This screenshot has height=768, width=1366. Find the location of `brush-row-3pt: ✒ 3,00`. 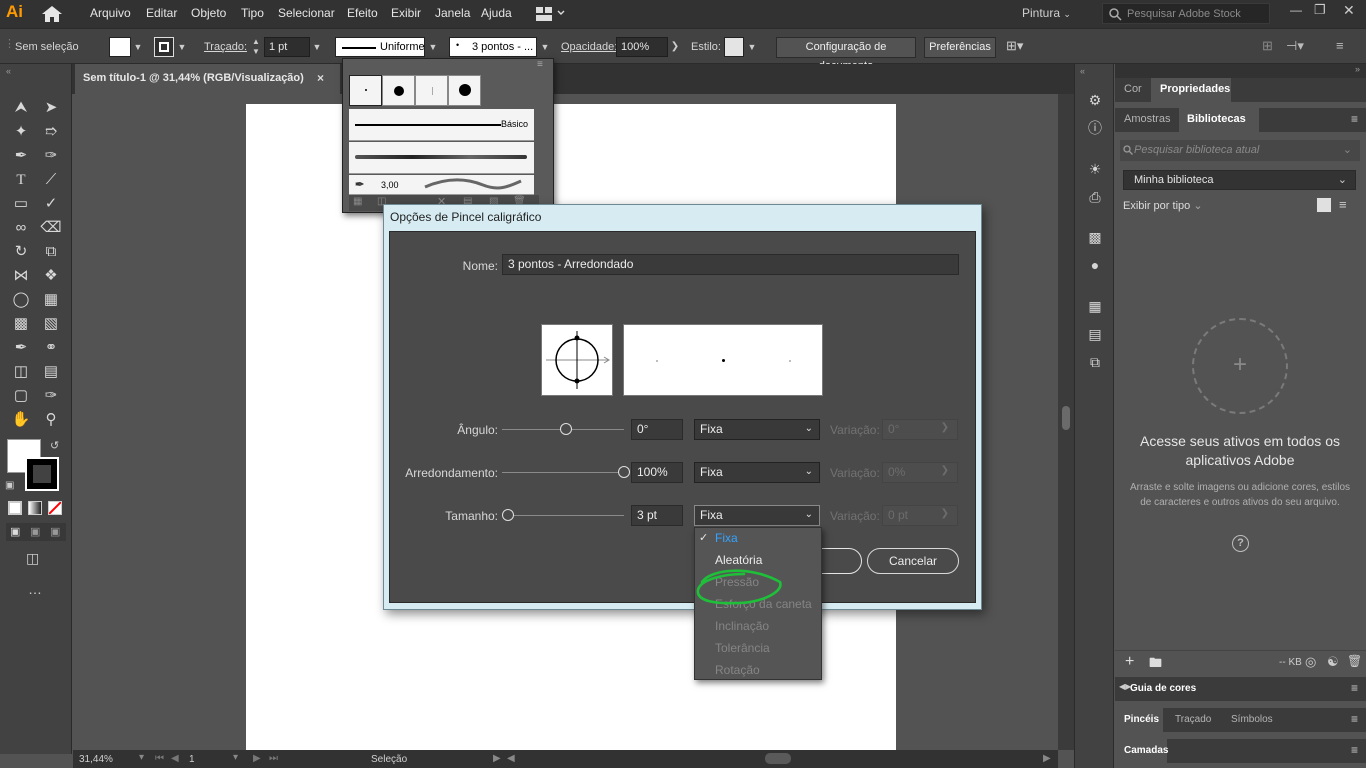

brush-row-3pt: ✒ 3,00 is located at coordinates (441, 185).